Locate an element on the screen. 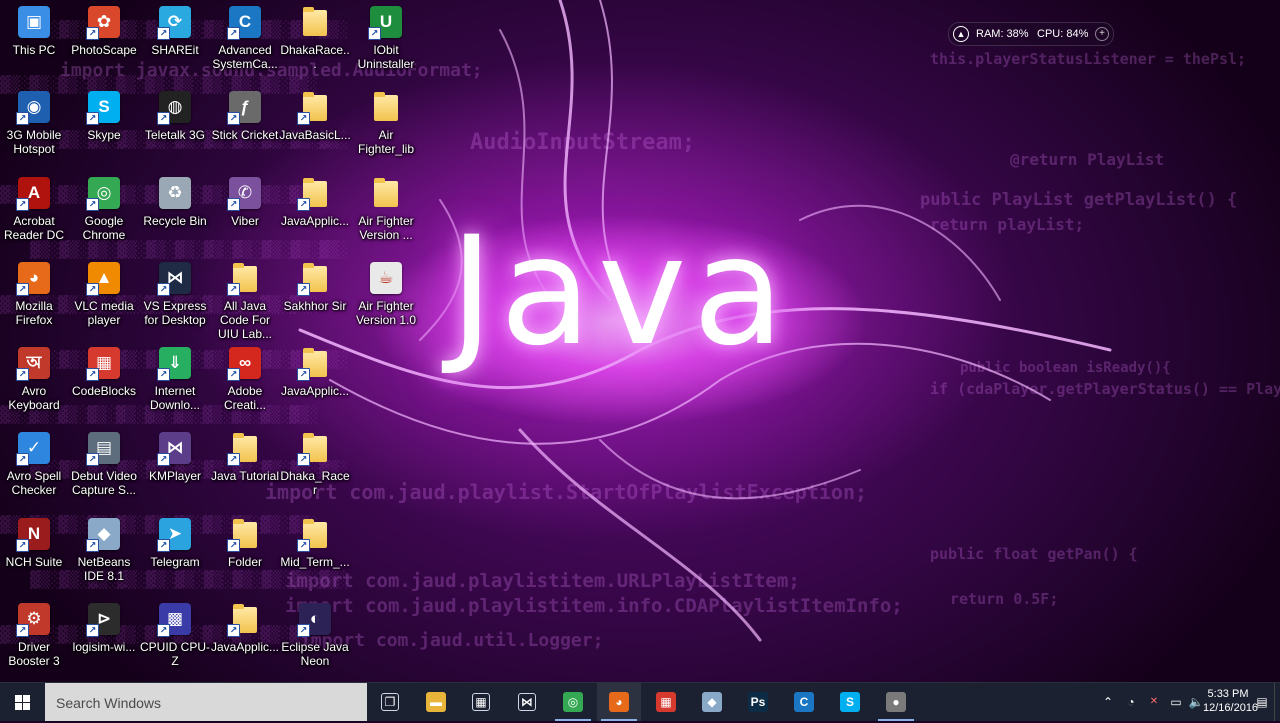 The height and width of the screenshot is (723, 1280). search-input is located at coordinates (206, 703).